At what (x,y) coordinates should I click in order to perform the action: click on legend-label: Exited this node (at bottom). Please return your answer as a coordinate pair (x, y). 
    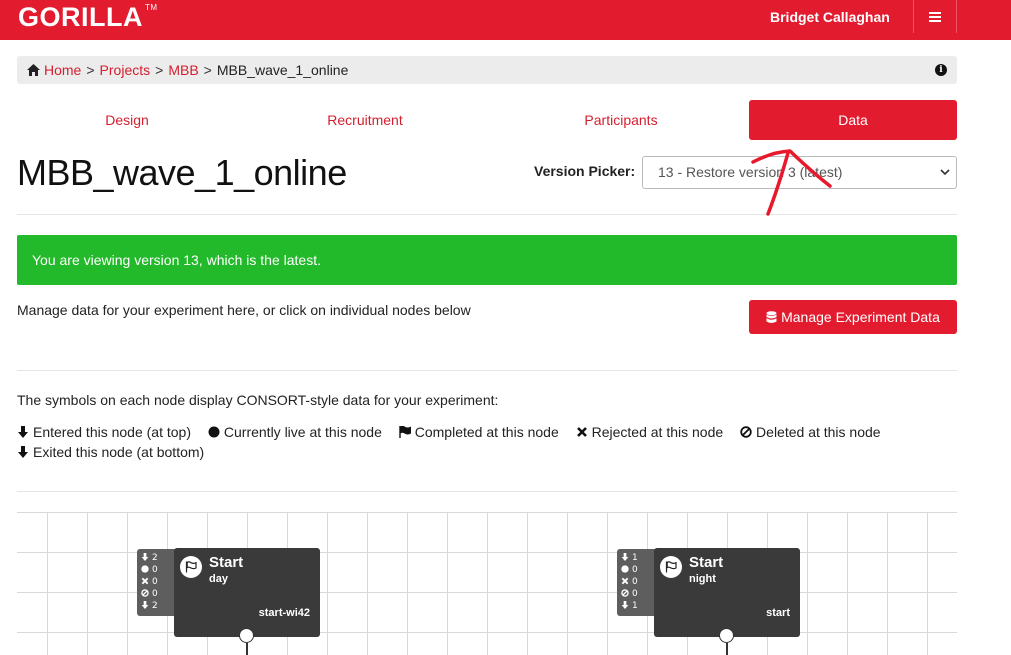
    Looking at the image, I should click on (119, 452).